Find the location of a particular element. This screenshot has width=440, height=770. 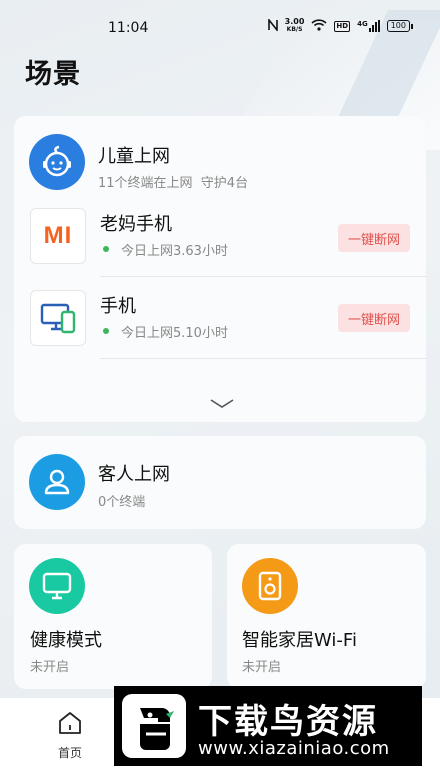

user-icon is located at coordinates (57, 482).